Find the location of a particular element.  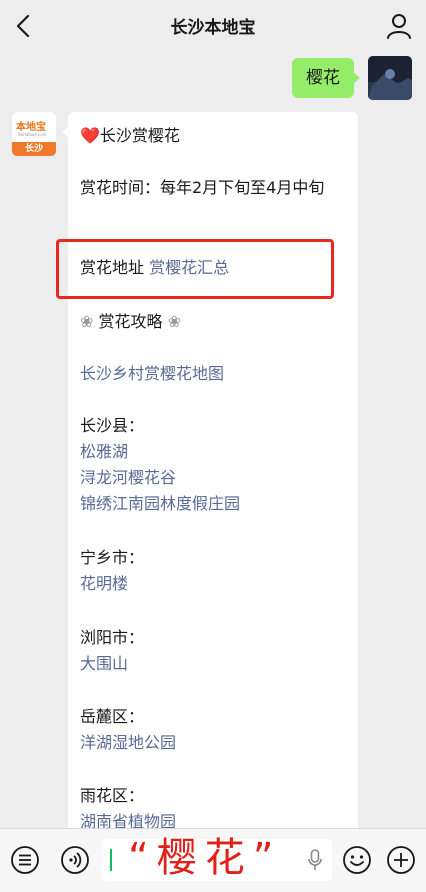

place-link: 锦绣江南园林度假庄园 is located at coordinates (214, 504).